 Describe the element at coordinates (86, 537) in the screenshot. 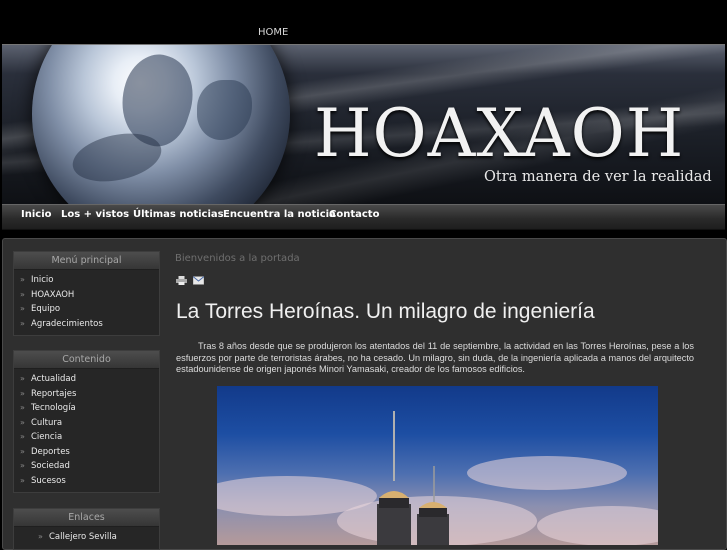

I see `link-item-callejero-sevilla: Callejero Sevilla` at that location.